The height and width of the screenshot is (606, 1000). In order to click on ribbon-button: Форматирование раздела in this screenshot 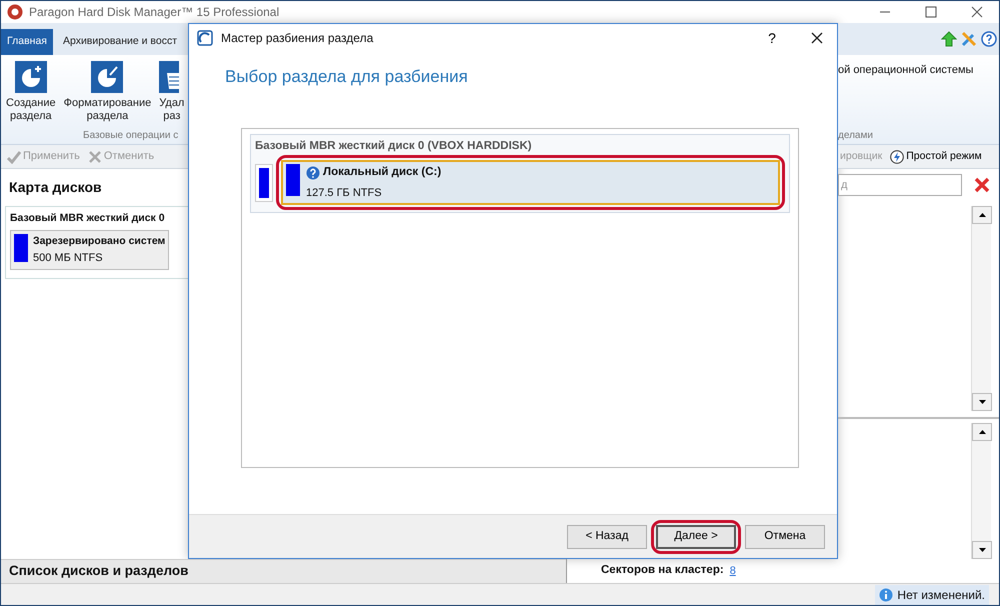, I will do `click(108, 94)`.